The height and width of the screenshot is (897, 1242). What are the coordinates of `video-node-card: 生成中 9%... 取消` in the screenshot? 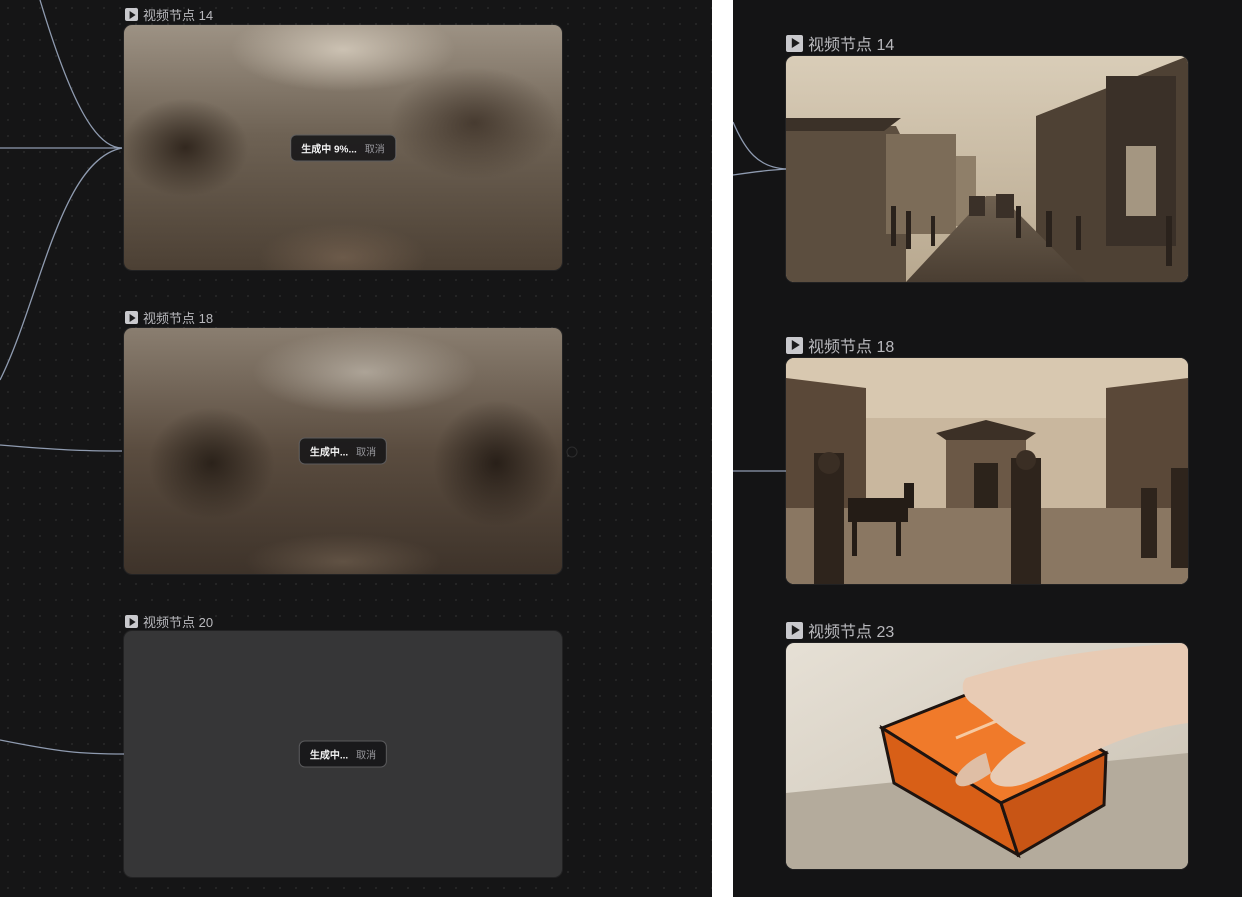 It's located at (343, 147).